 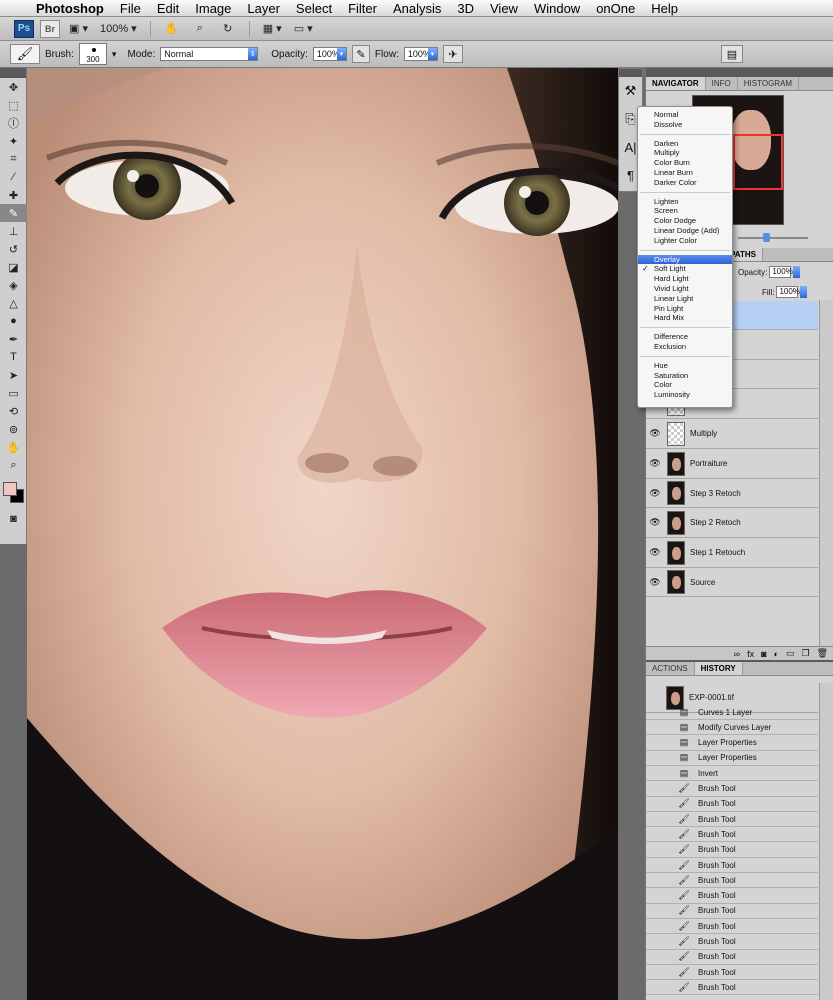 I want to click on rotate-view-button: ↻, so click(x=228, y=29).